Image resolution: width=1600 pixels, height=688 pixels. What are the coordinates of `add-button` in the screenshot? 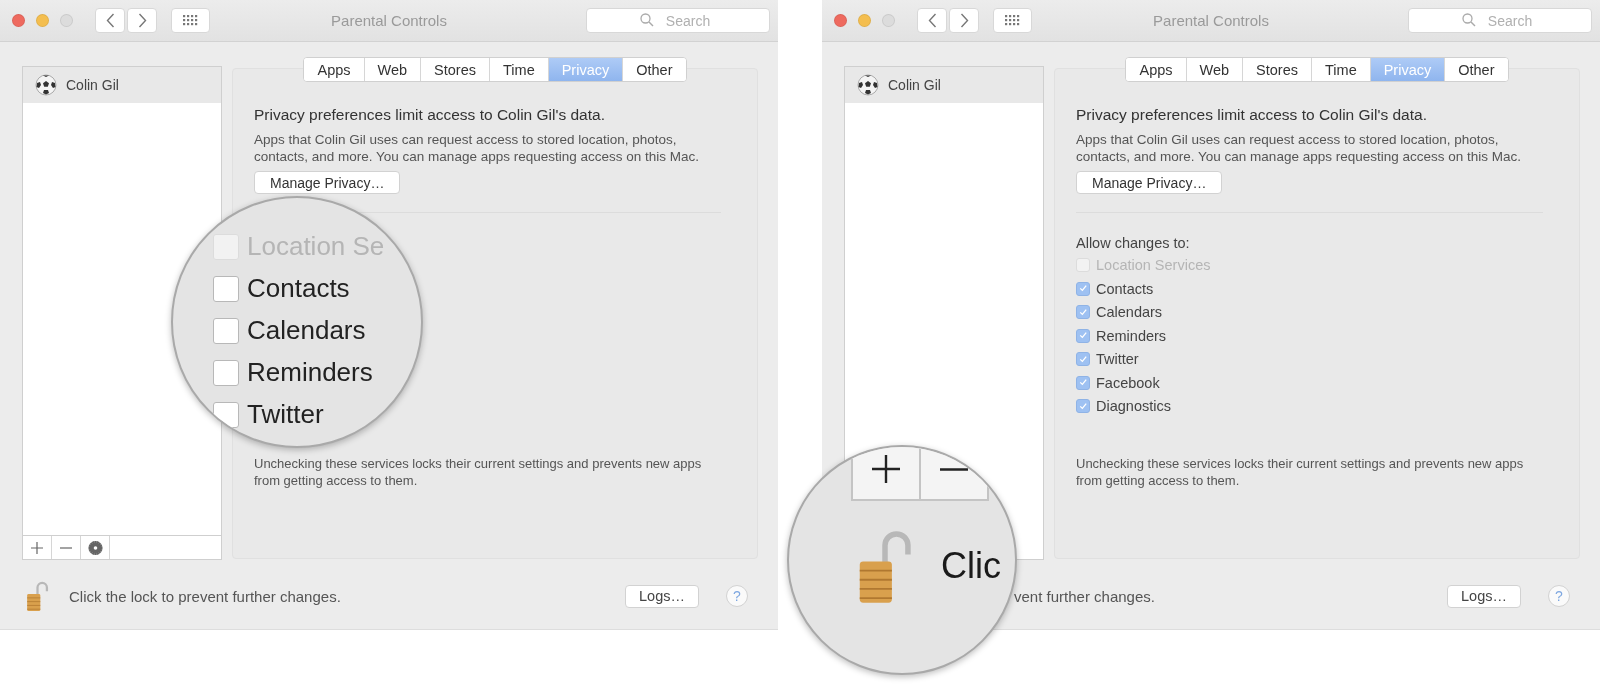 It's located at (886, 474).